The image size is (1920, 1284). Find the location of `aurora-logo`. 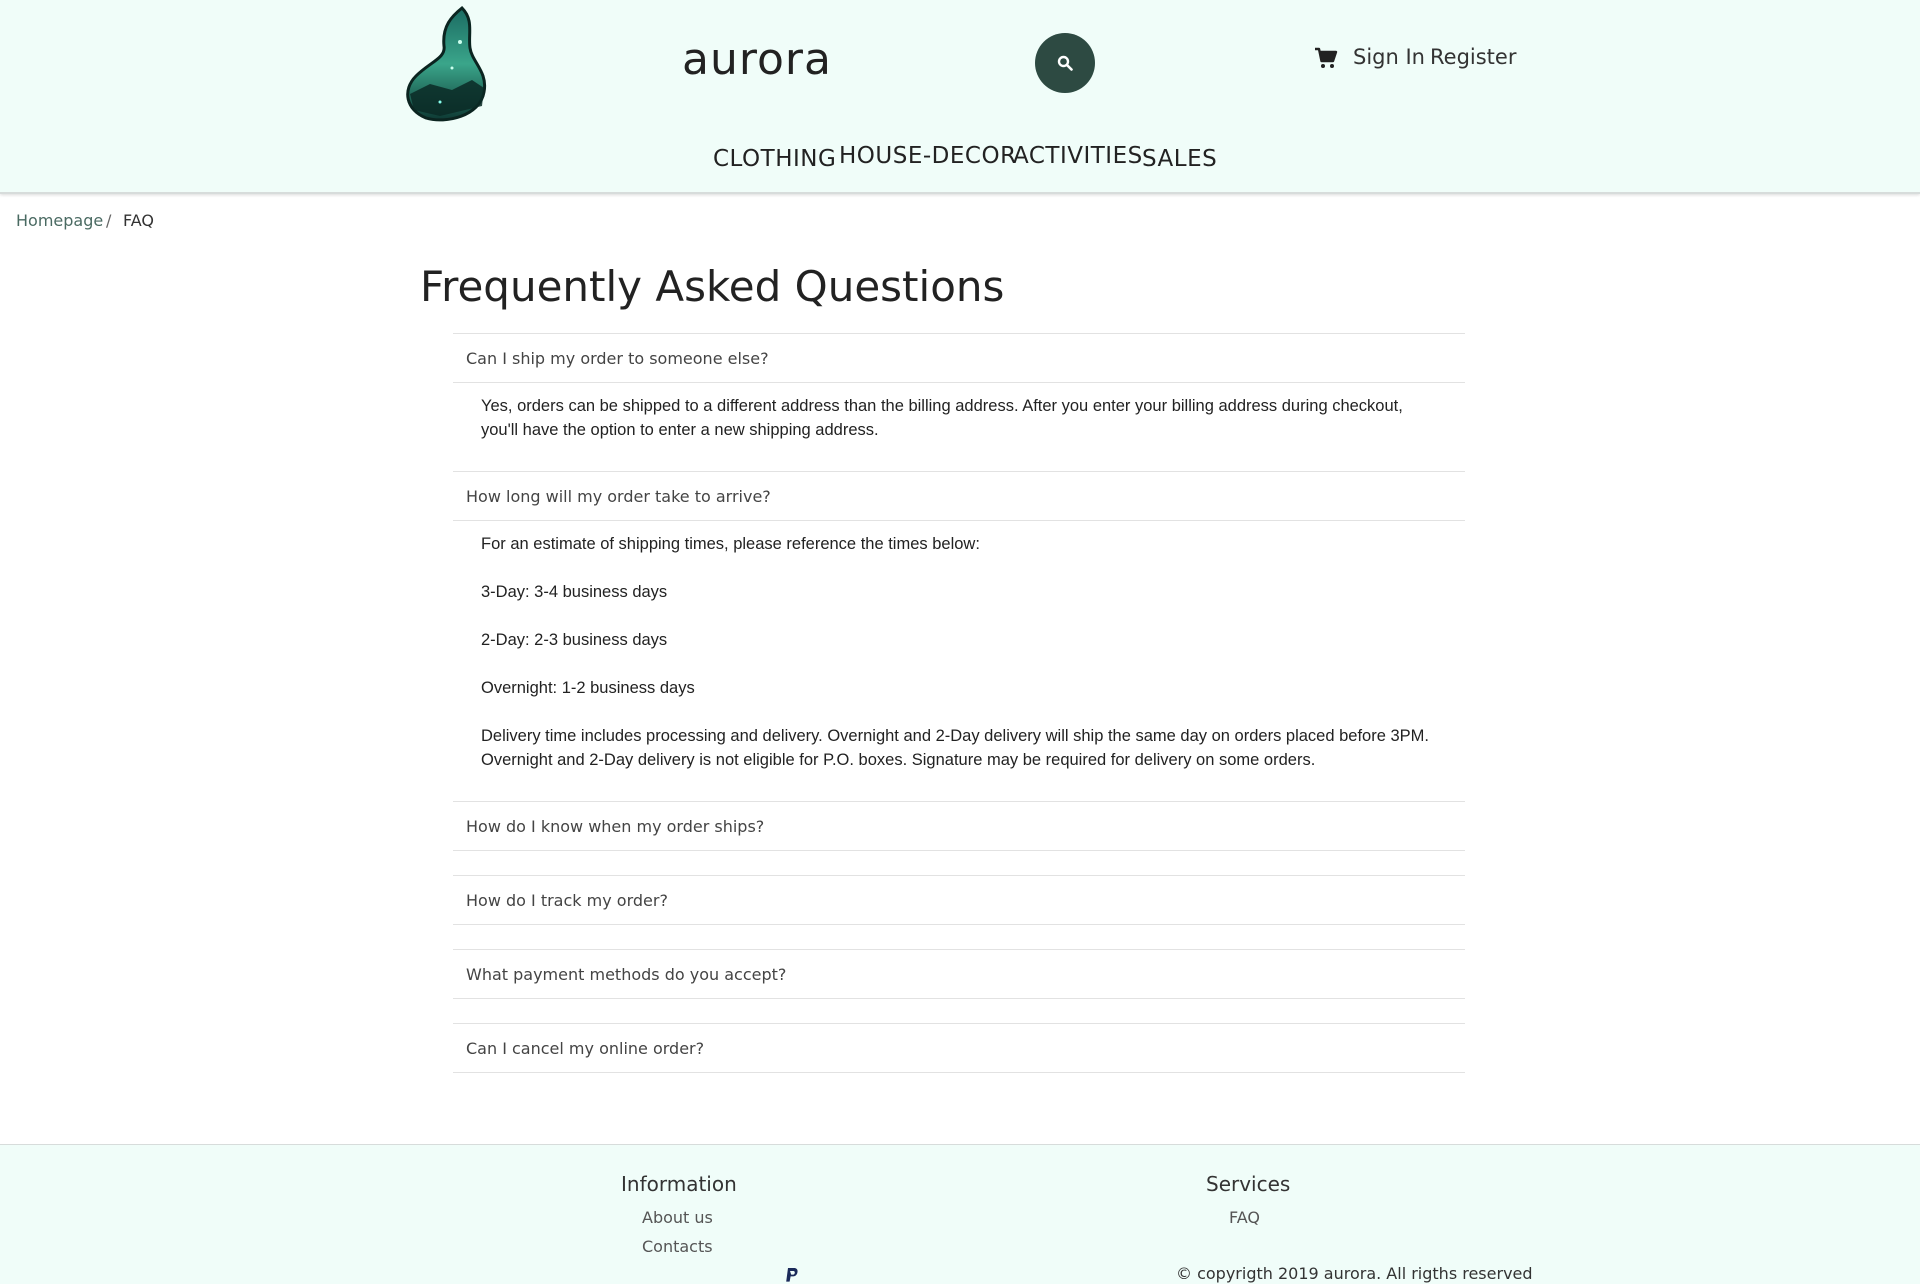

aurora-logo is located at coordinates (445, 64).